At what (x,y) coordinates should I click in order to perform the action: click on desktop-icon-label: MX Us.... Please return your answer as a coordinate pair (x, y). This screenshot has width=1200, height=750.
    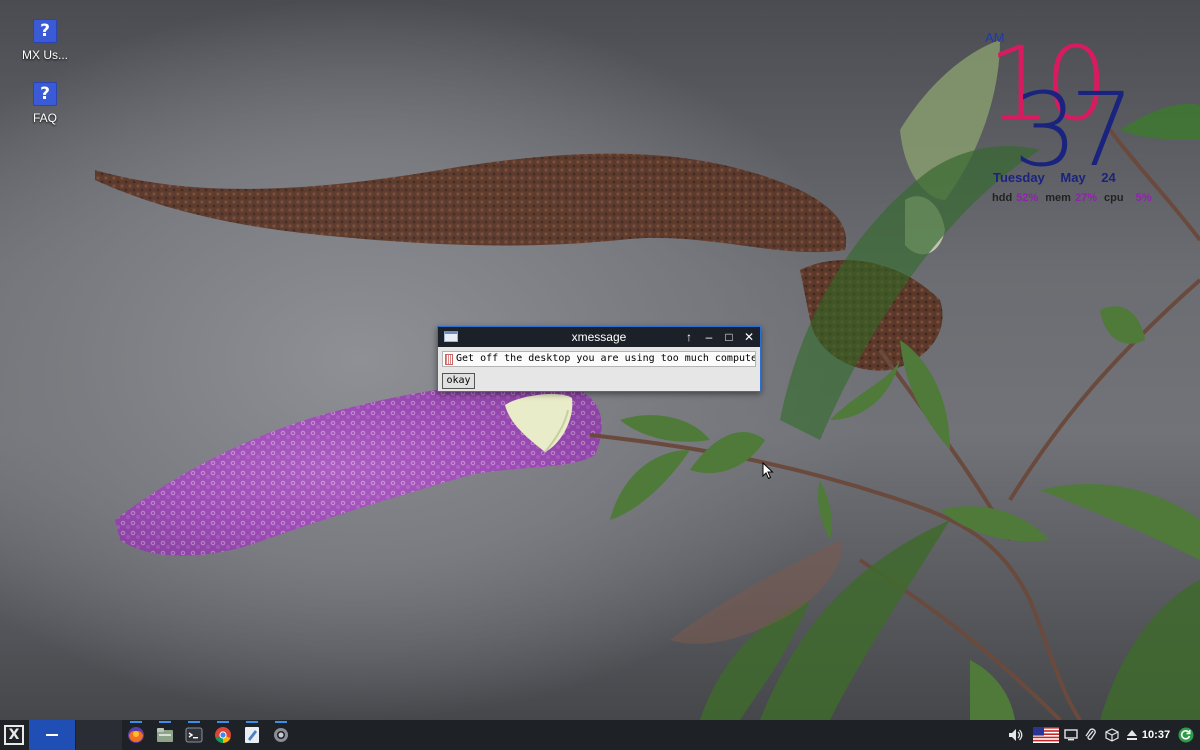
    Looking at the image, I should click on (44, 55).